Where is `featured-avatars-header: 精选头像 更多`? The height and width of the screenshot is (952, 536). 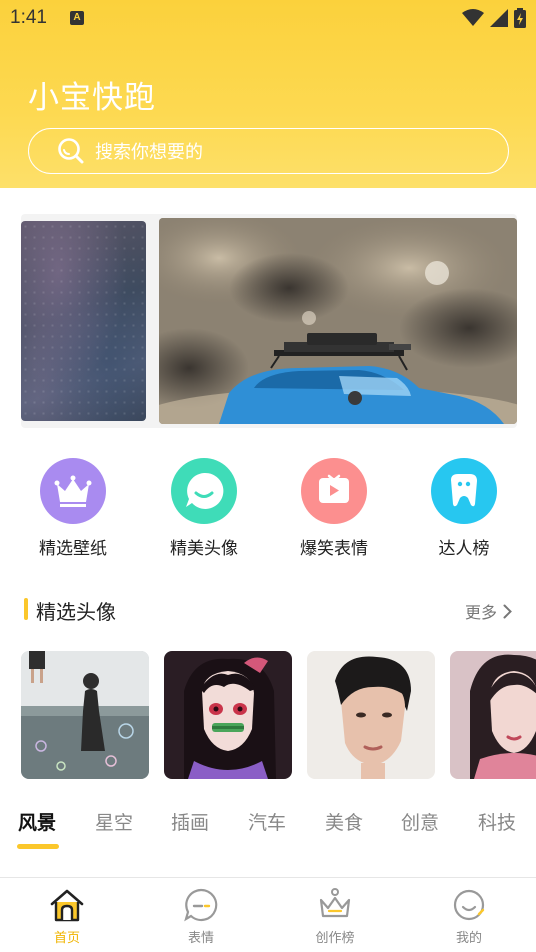
featured-avatars-header: 精选头像 更多 is located at coordinates (268, 610).